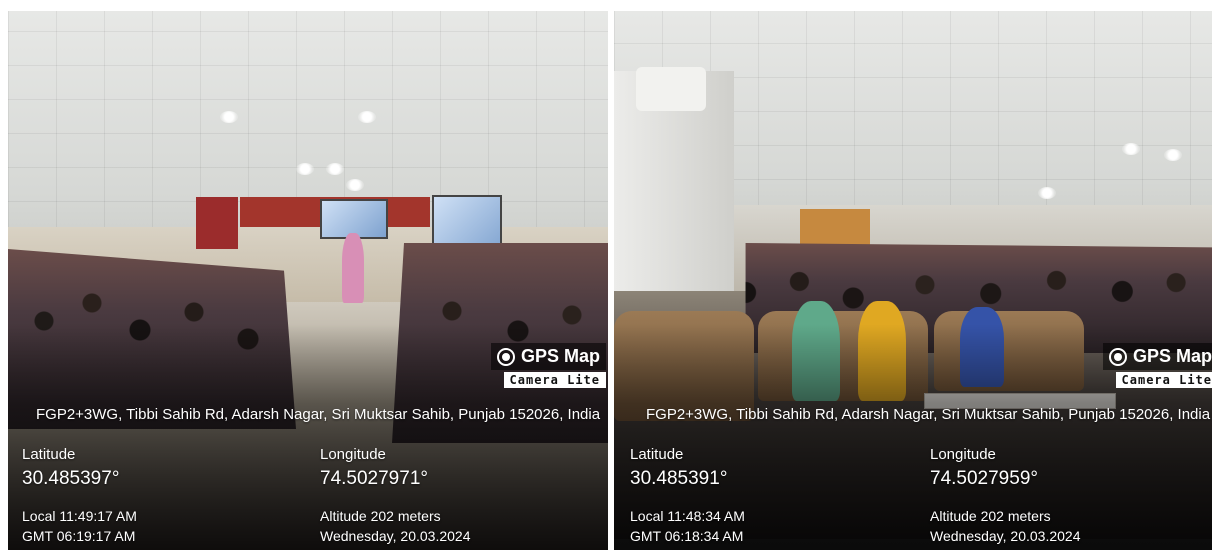  I want to click on gmt-time: GMT 06:19:17 AM, so click(79, 536).